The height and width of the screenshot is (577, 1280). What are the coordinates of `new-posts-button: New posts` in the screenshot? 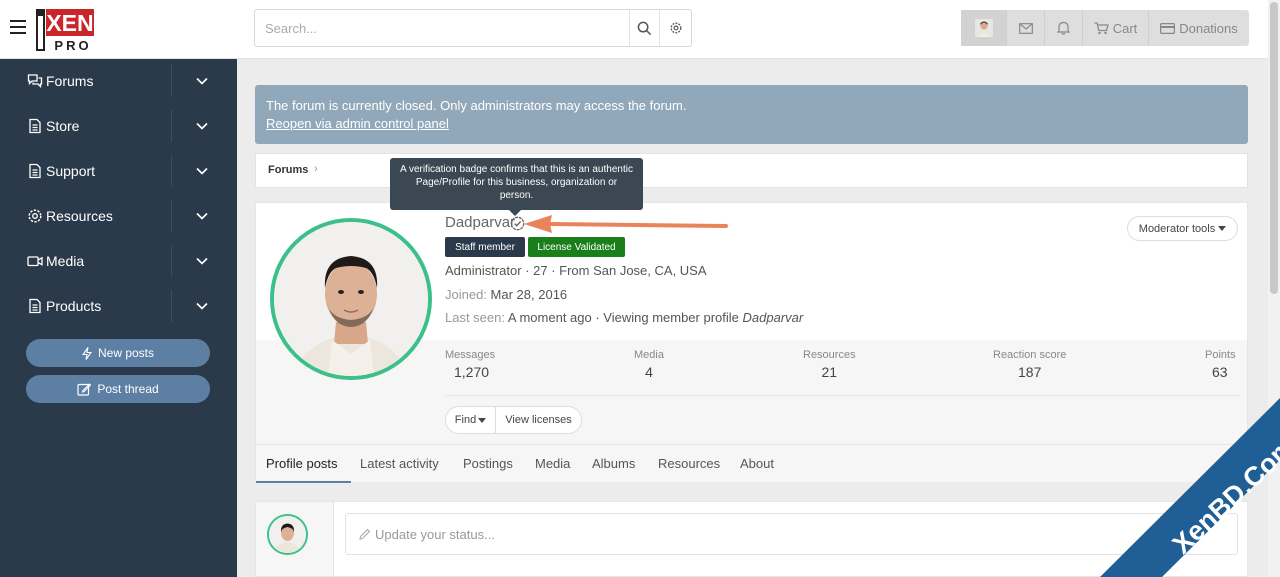 It's located at (118, 353).